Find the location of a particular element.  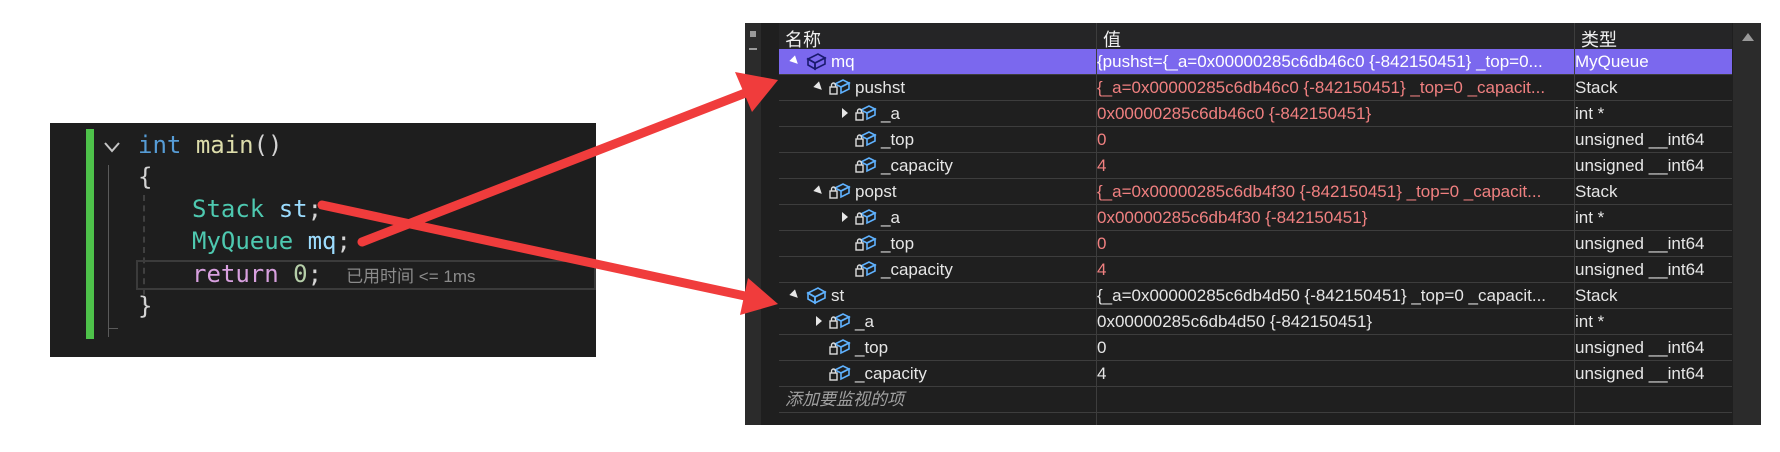

arrow-mq-to-watch is located at coordinates (555, 167).